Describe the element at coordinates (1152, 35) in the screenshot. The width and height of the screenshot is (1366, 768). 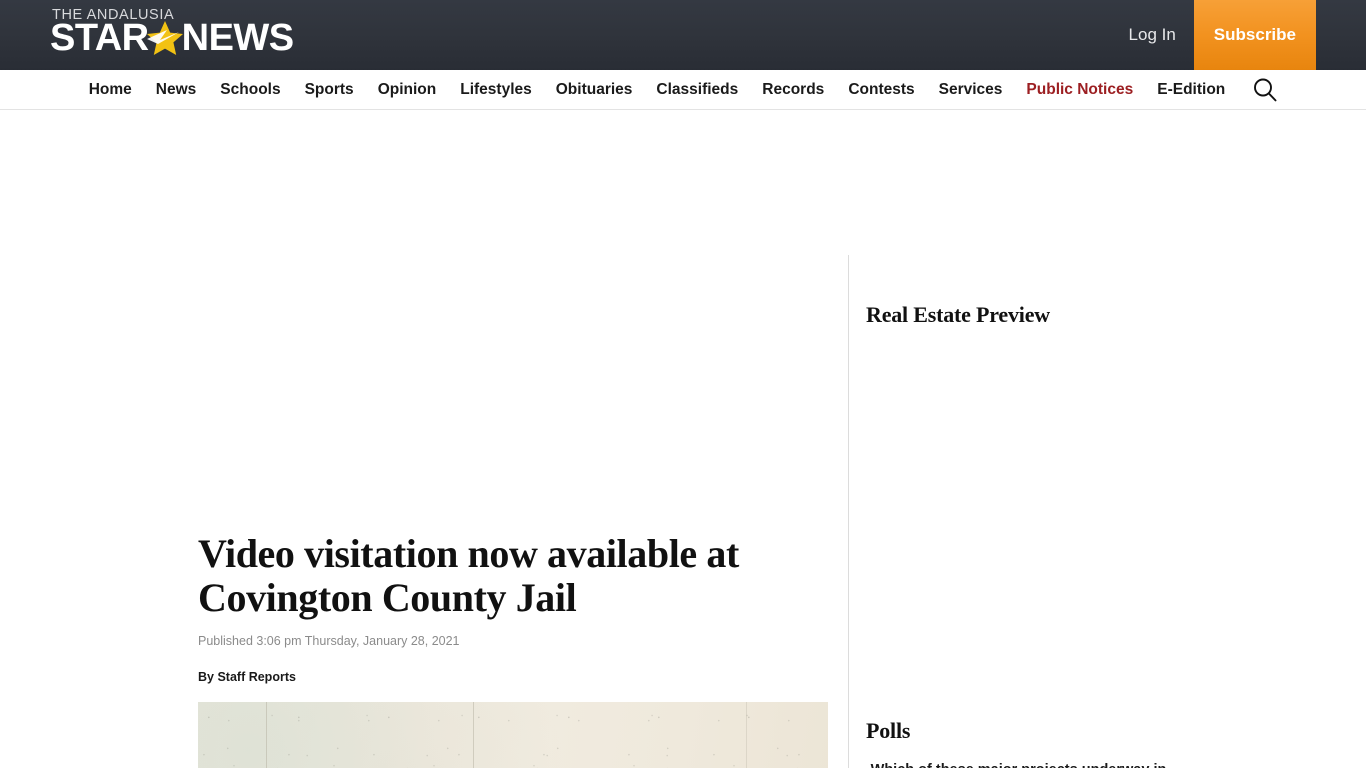
I see `login-link: Log In` at that location.